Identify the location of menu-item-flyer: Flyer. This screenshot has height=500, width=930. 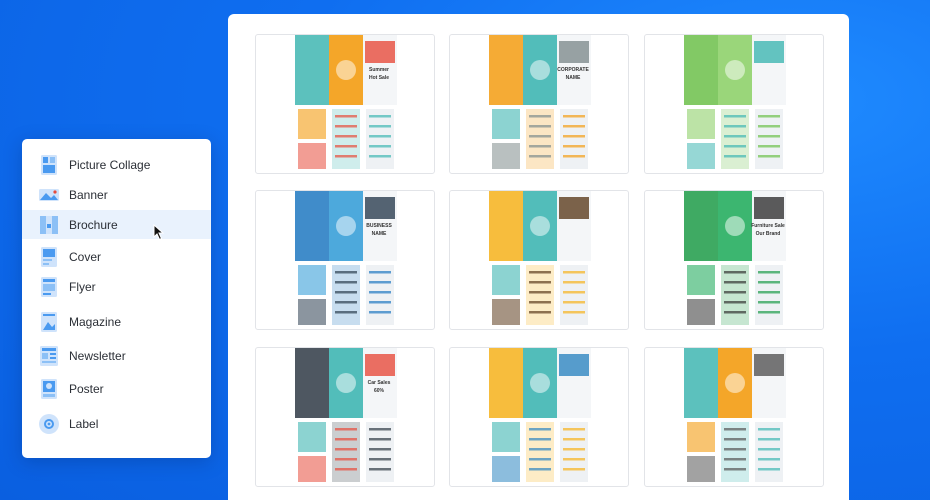
(116, 286).